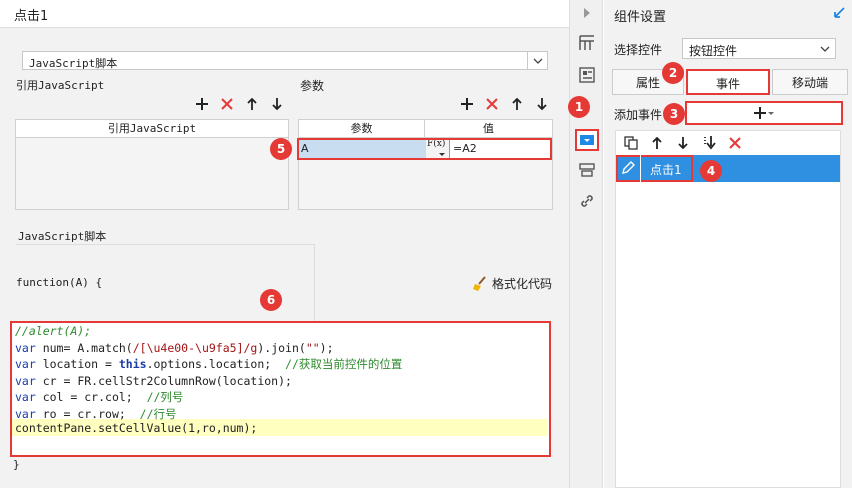 Image resolution: width=852 pixels, height=488 pixels. What do you see at coordinates (839, 14) in the screenshot?
I see `pin-icon` at bounding box center [839, 14].